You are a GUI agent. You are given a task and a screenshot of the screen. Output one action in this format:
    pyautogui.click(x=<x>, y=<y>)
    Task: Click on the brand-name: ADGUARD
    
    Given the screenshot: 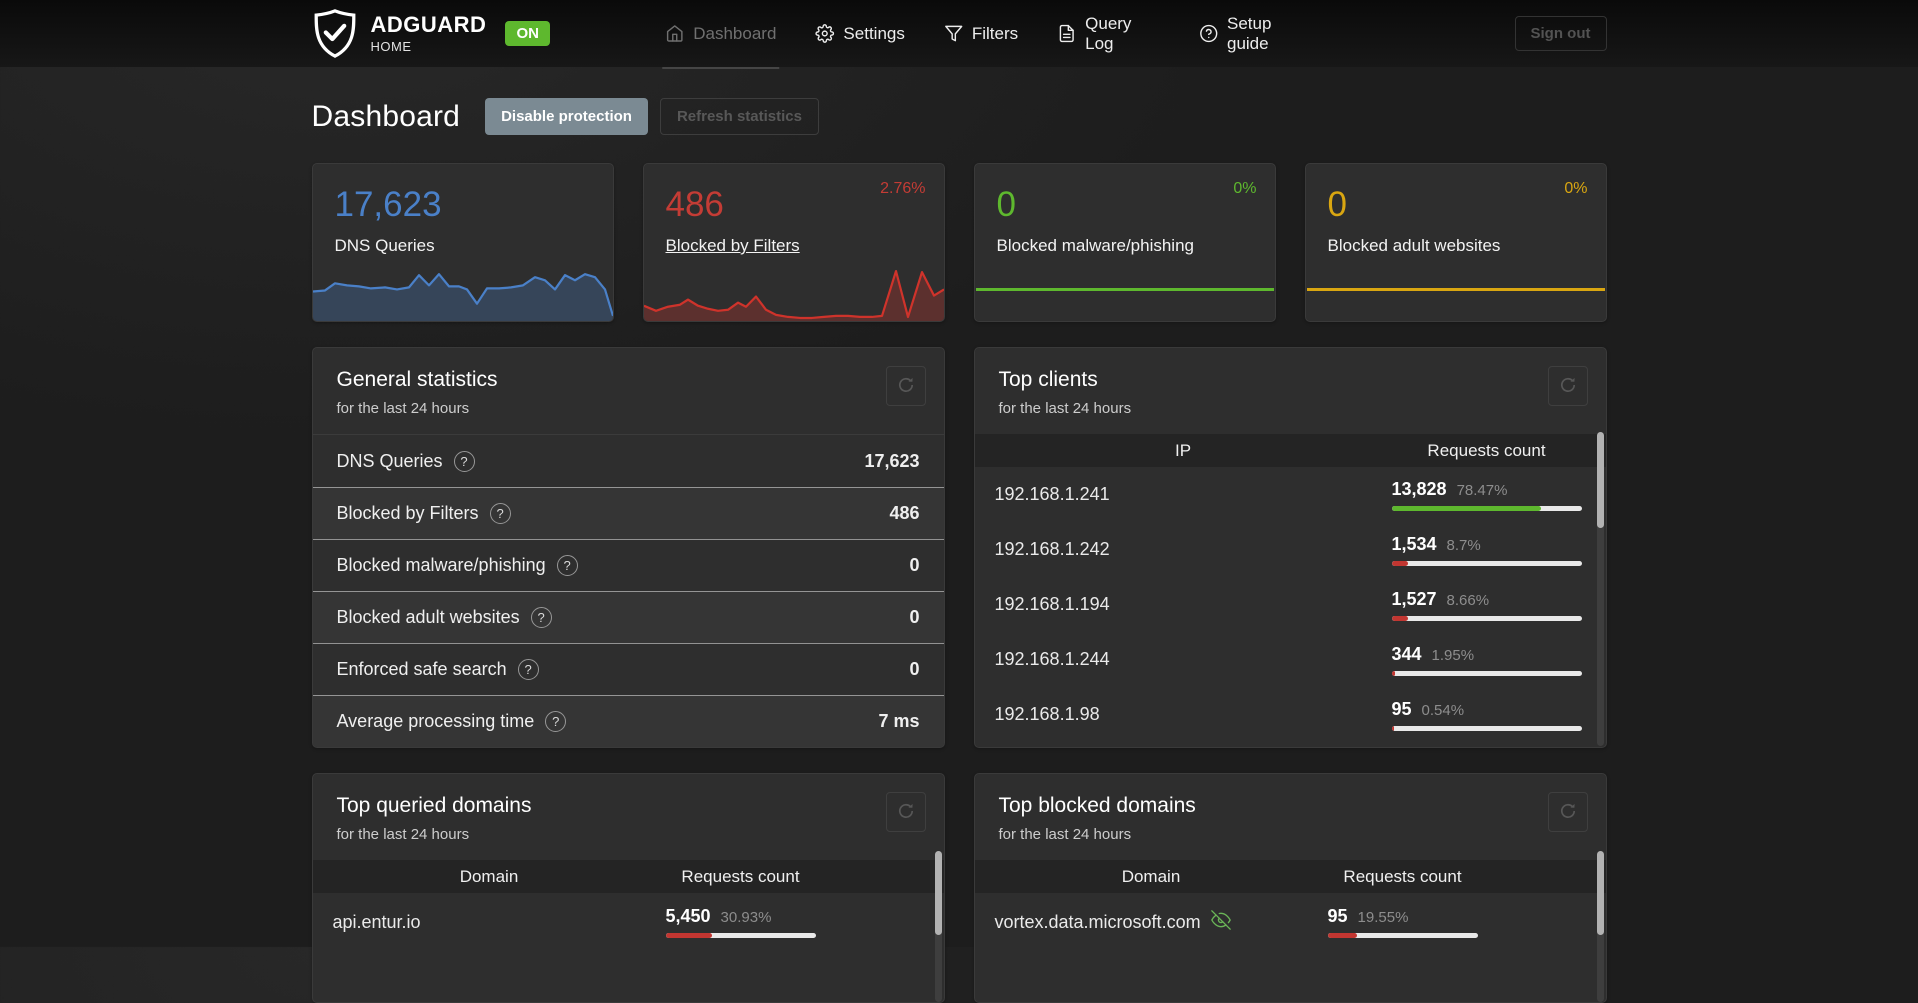 What is the action you would take?
    pyautogui.click(x=428, y=24)
    